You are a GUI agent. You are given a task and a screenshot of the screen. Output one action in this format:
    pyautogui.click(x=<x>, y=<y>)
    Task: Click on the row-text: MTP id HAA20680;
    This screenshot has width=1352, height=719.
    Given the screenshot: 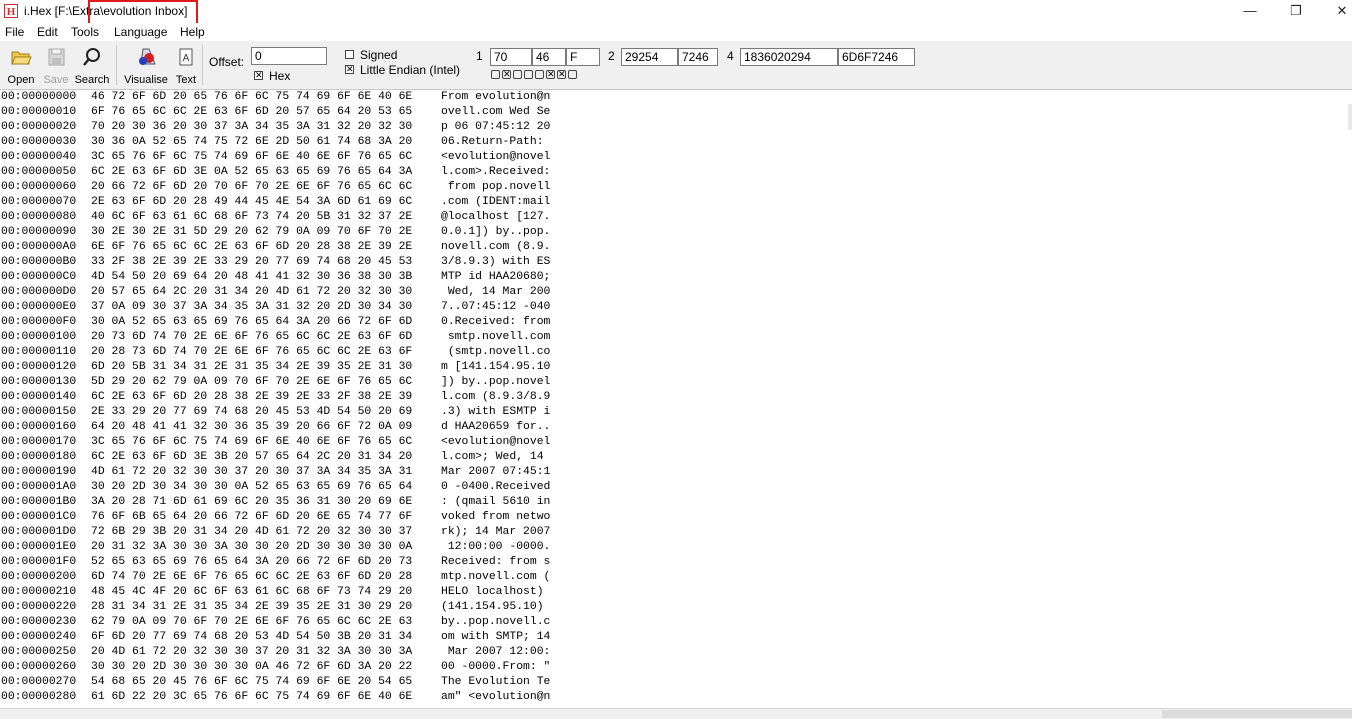 What is the action you would take?
    pyautogui.click(x=495, y=277)
    